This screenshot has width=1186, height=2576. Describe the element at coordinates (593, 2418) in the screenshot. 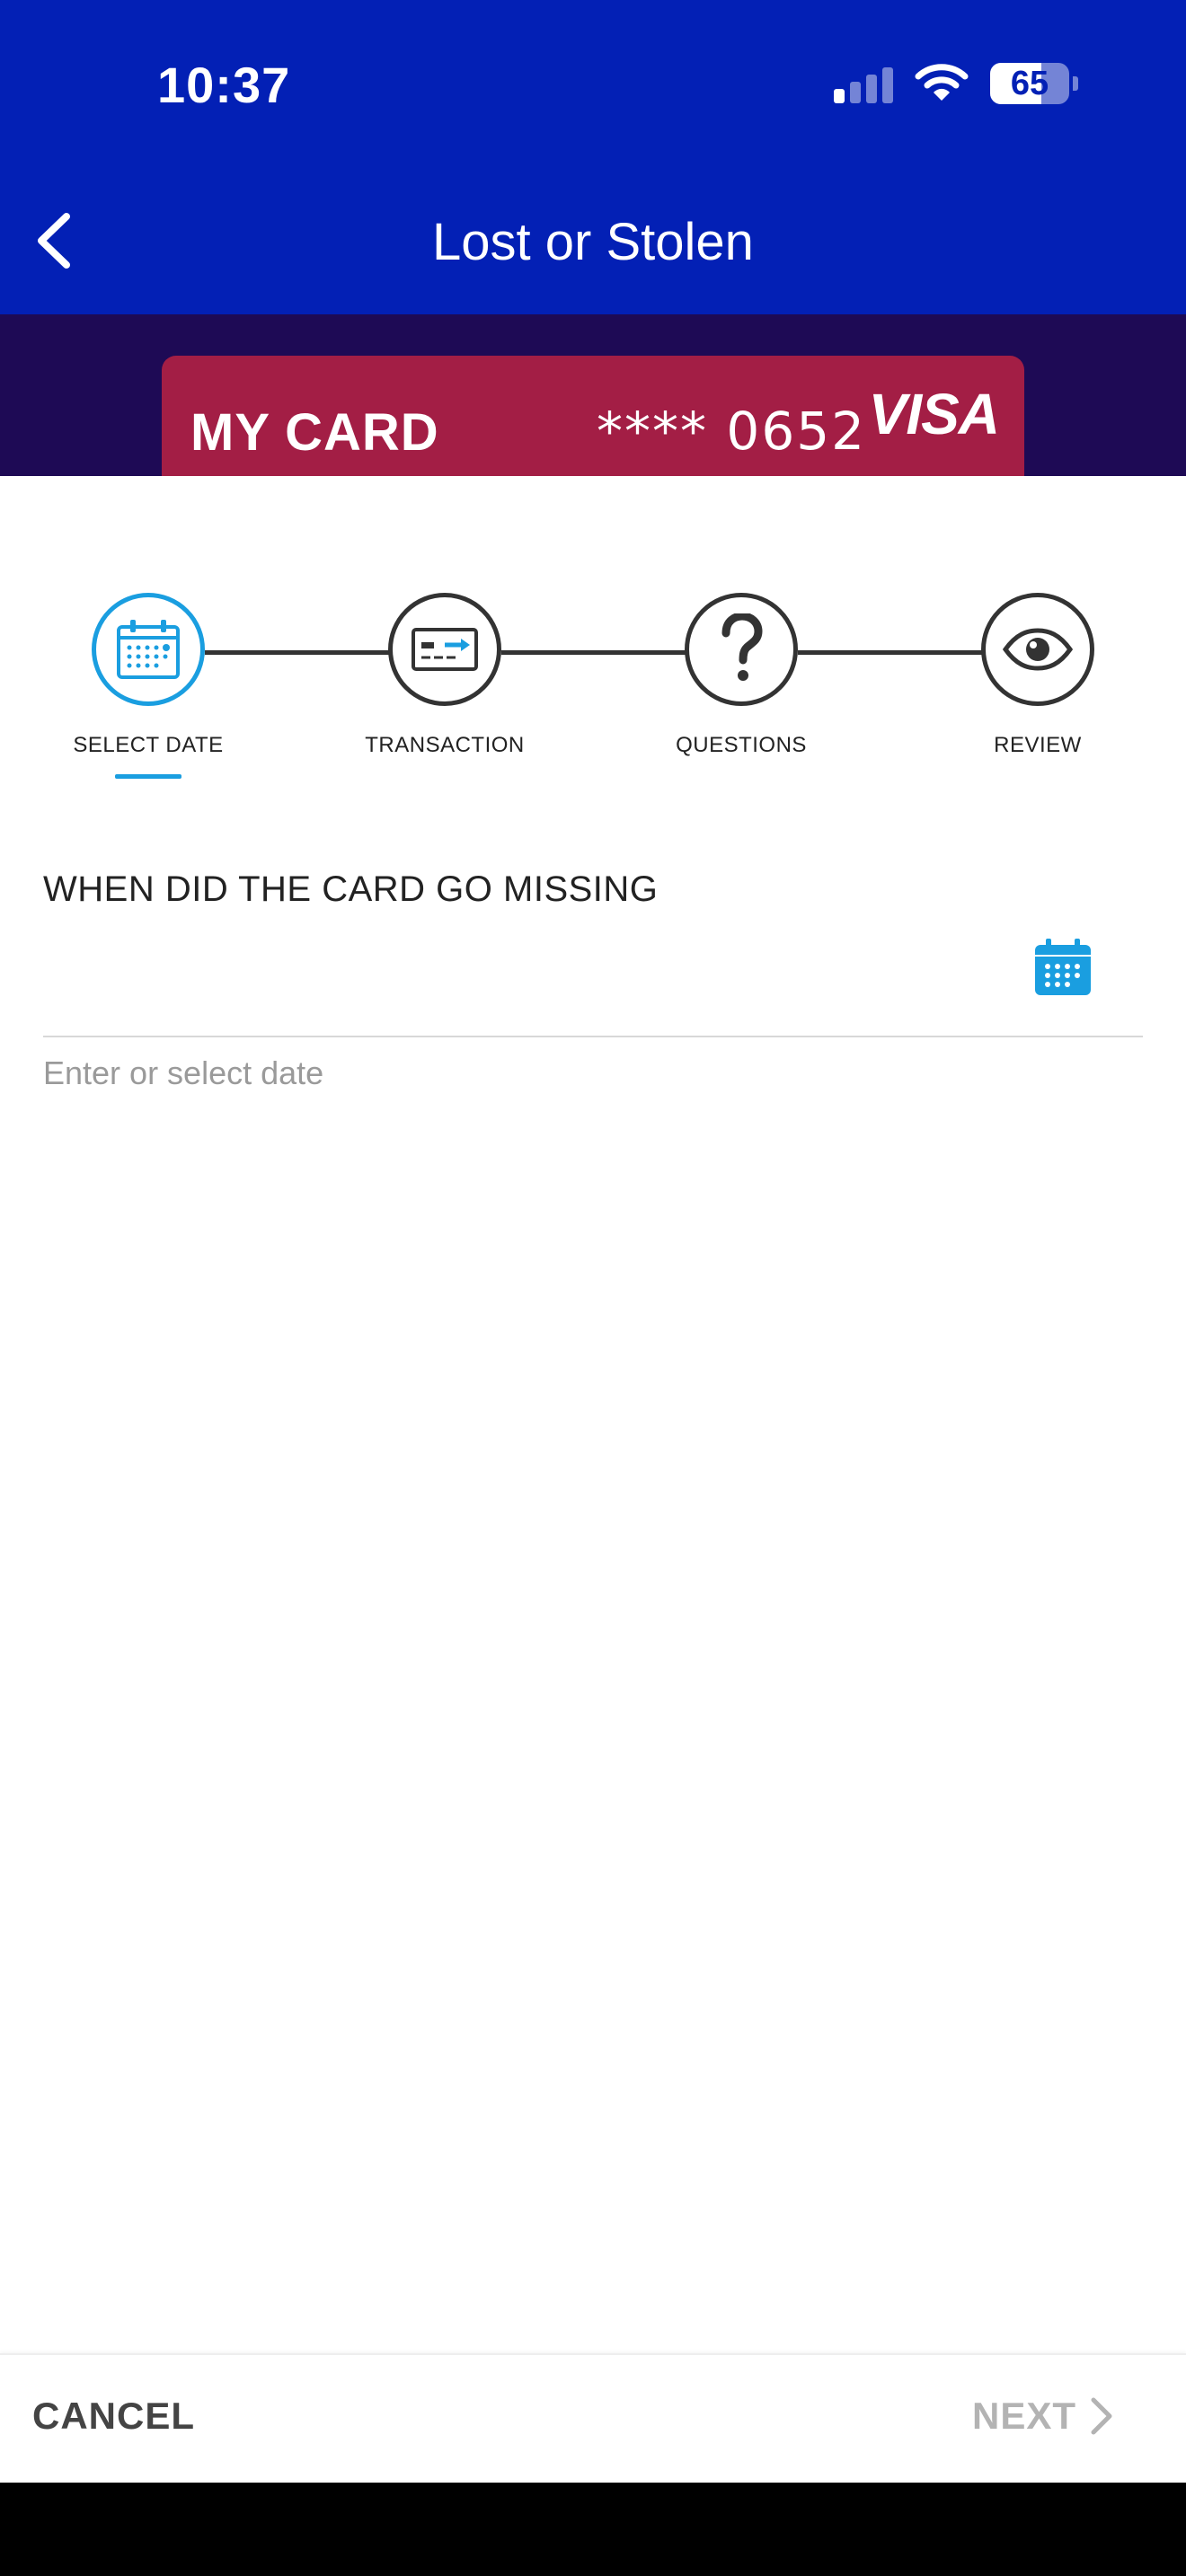

I see `bottom-action-bar: CANCEL NEXT` at that location.